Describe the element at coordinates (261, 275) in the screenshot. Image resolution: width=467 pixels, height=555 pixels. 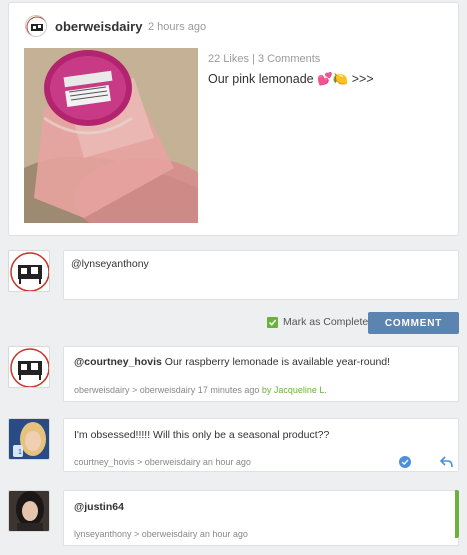
I see `reply-input: @lynseyanthony` at that location.